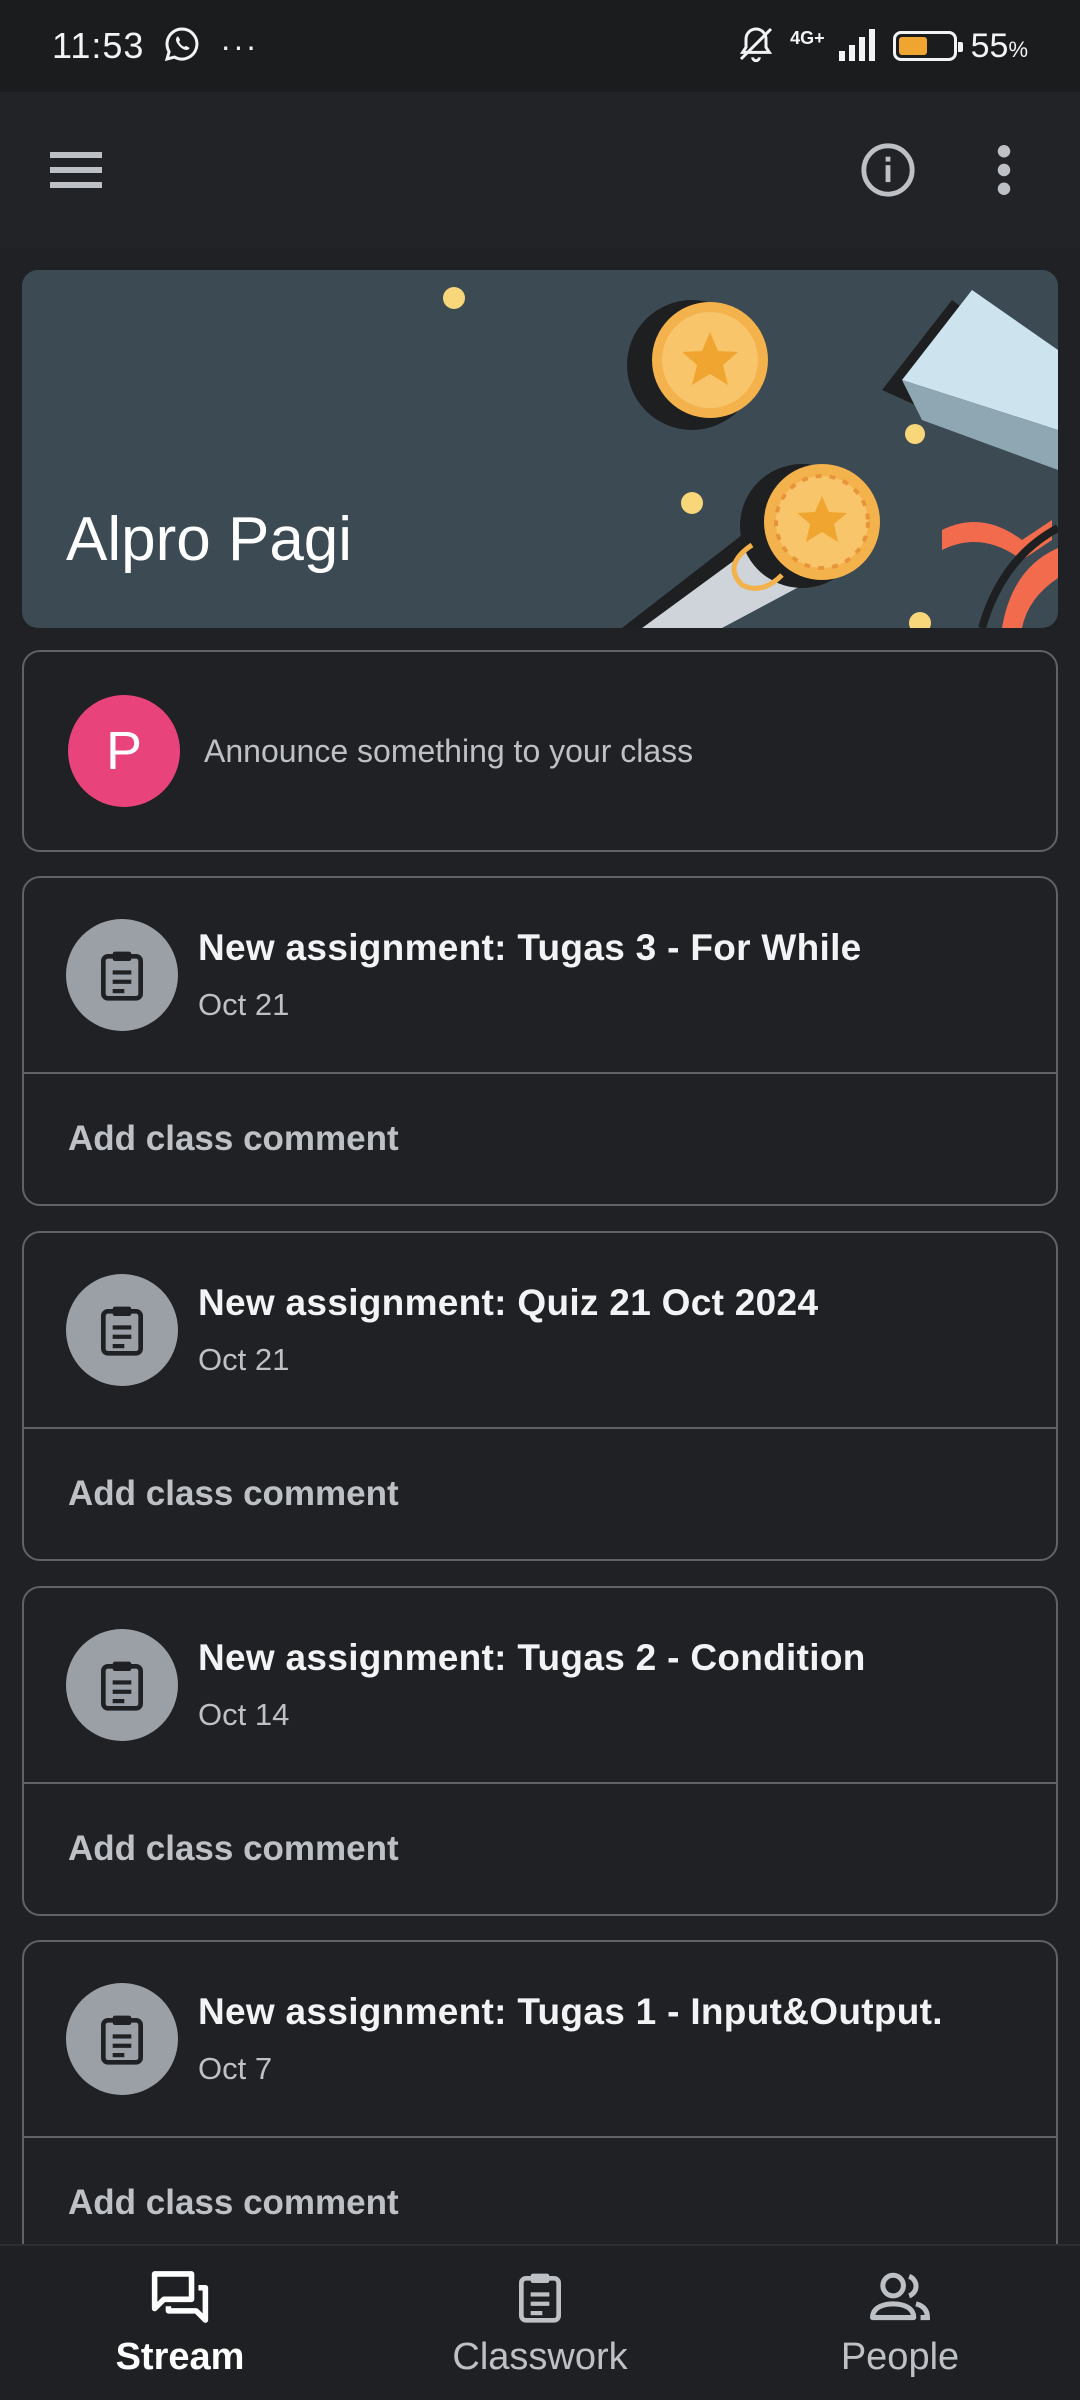 The height and width of the screenshot is (2400, 1080). What do you see at coordinates (888, 170) in the screenshot?
I see `info-icon` at bounding box center [888, 170].